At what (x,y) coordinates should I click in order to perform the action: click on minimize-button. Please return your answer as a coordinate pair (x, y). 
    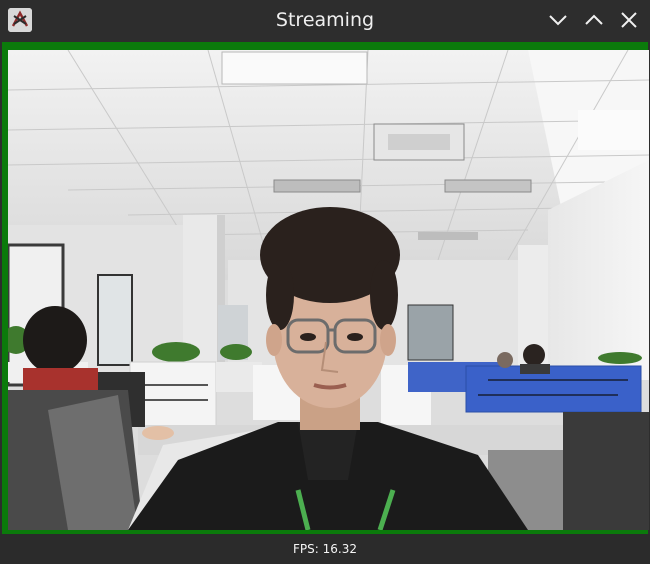
    Looking at the image, I should click on (558, 20).